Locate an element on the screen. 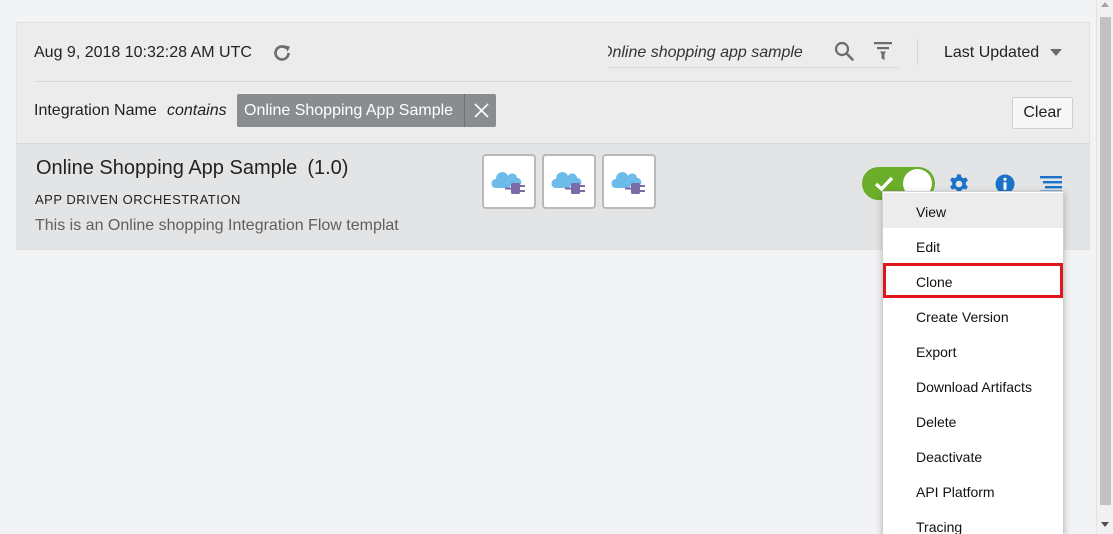 This screenshot has width=1113, height=534. menu-item-label: Tracing is located at coordinates (939, 526).